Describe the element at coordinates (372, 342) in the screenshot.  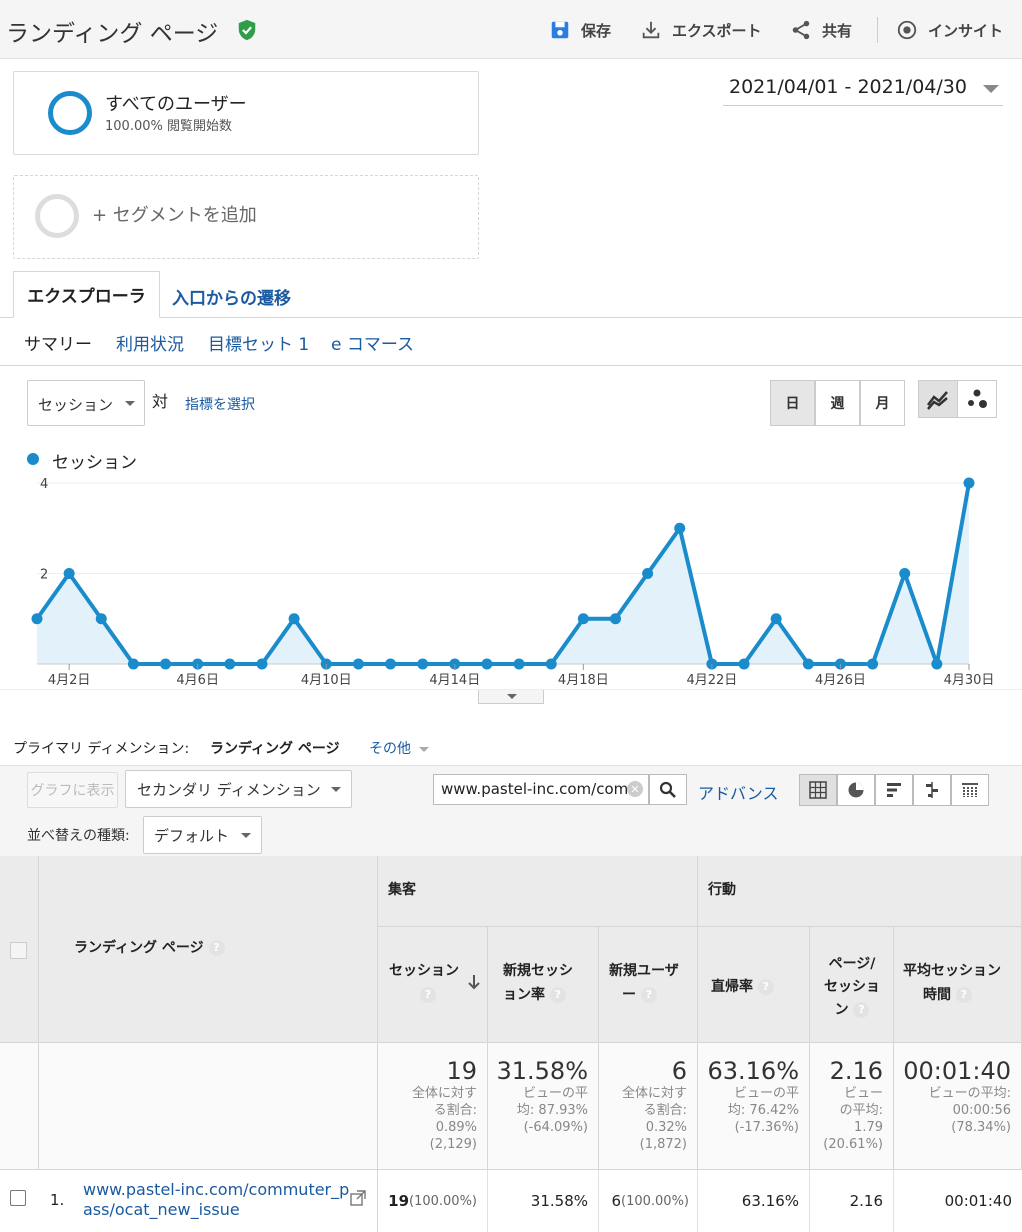
I see `subtab-ecommerce: e コマース` at that location.